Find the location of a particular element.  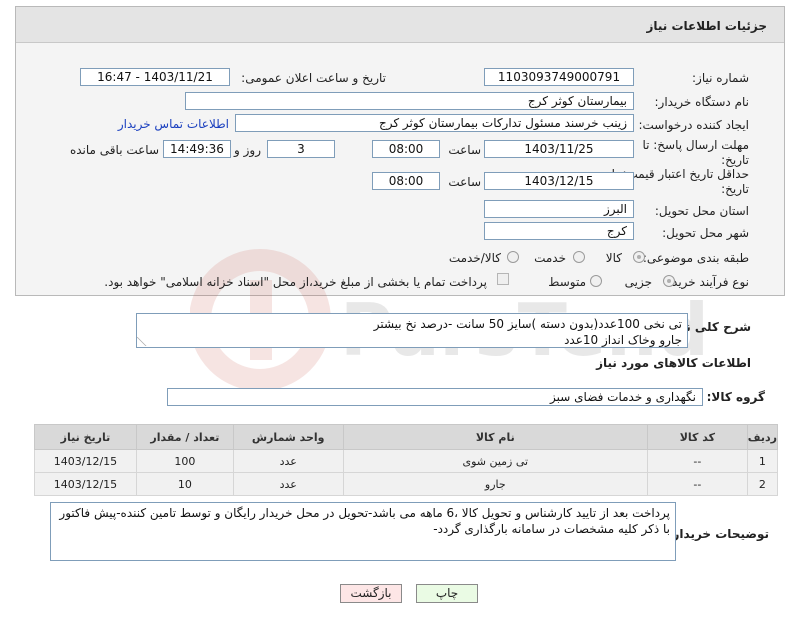

goods-group-label: گروه کالا: is located at coordinates (735, 397).